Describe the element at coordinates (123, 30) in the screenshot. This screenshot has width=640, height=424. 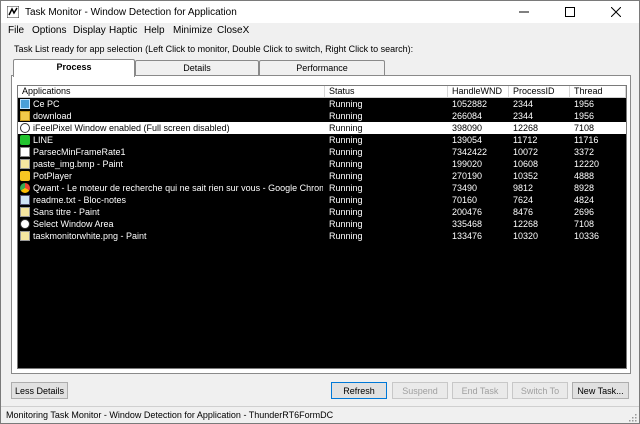
I see `menu-haptic: Haptic` at that location.